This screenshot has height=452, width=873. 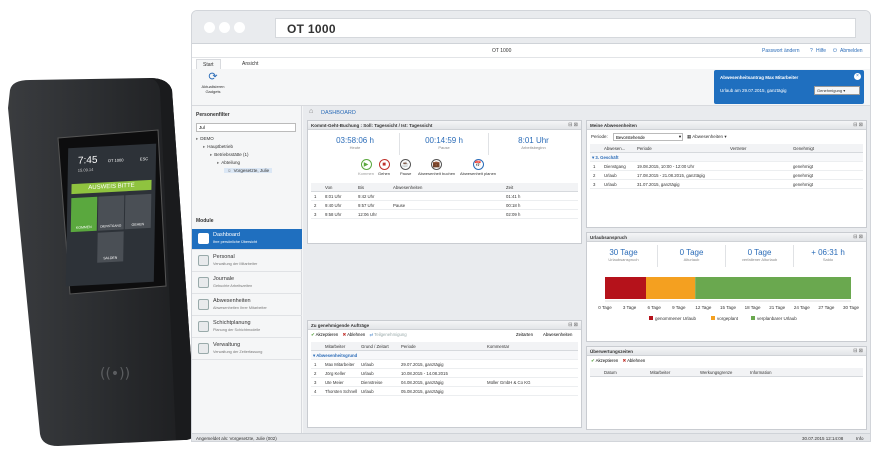 I want to click on module-item-dashboard: Dashboard Ihre persönliche Übersicht, so click(x=247, y=239).